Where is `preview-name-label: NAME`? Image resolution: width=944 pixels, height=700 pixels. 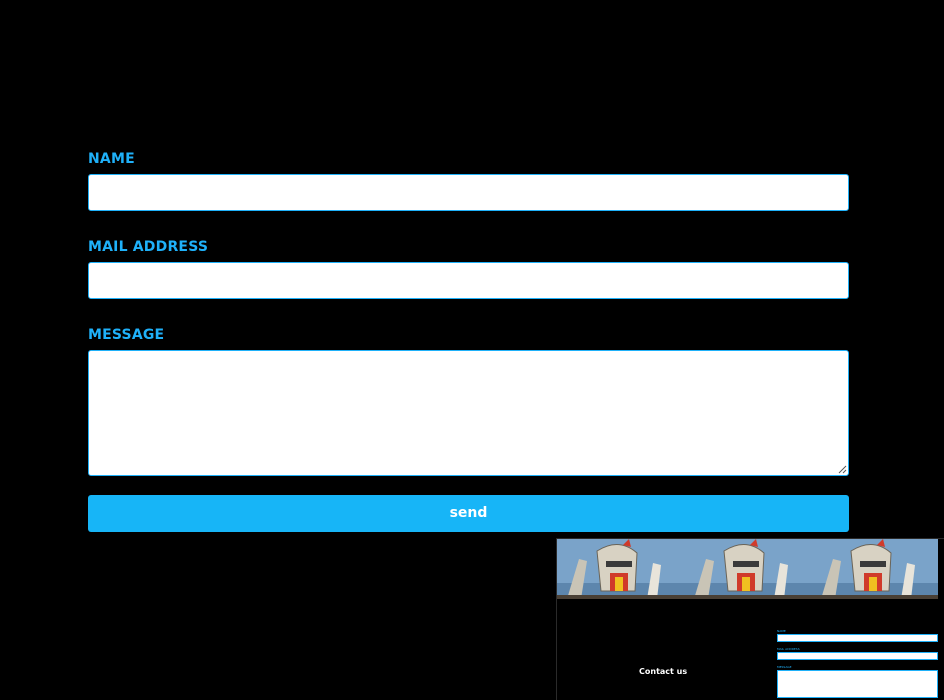
preview-name-label: NAME is located at coordinates (781, 631).